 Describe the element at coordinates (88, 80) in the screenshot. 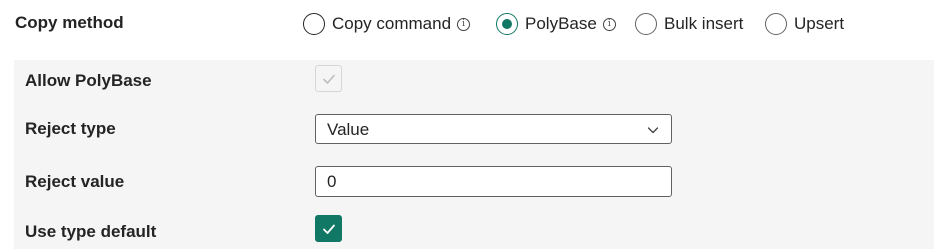

I see `allow-polybase-label: Allow PolyBase` at that location.